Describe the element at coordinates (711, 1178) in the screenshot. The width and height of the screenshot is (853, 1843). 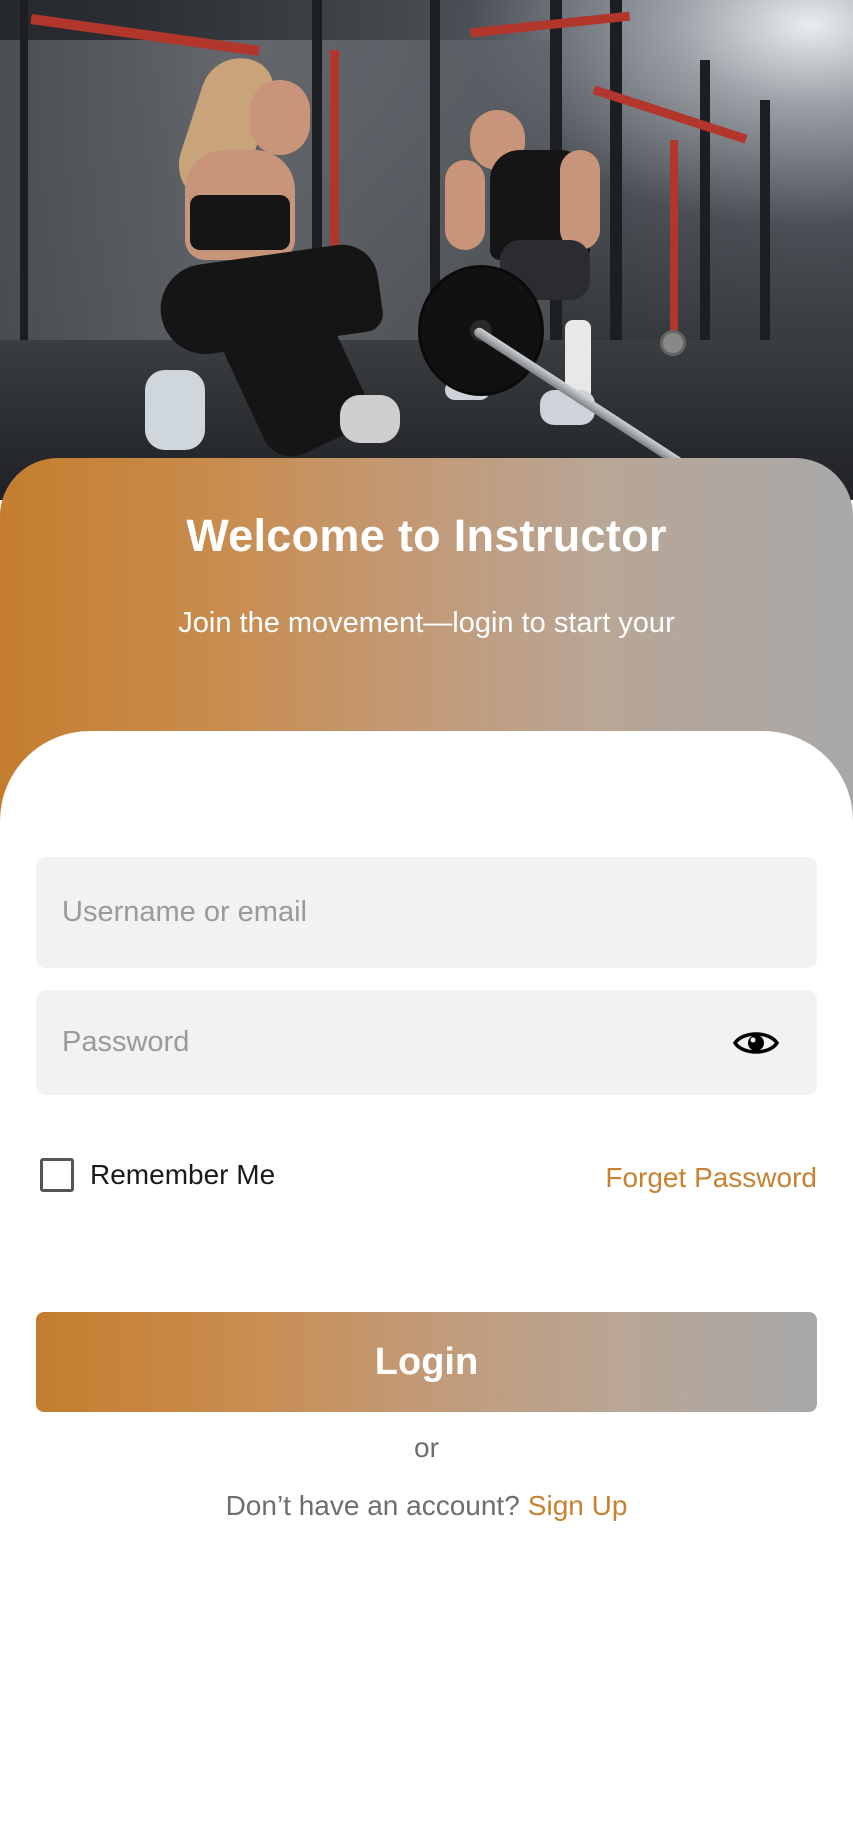
I see `forget-password-link: Forget Password` at that location.